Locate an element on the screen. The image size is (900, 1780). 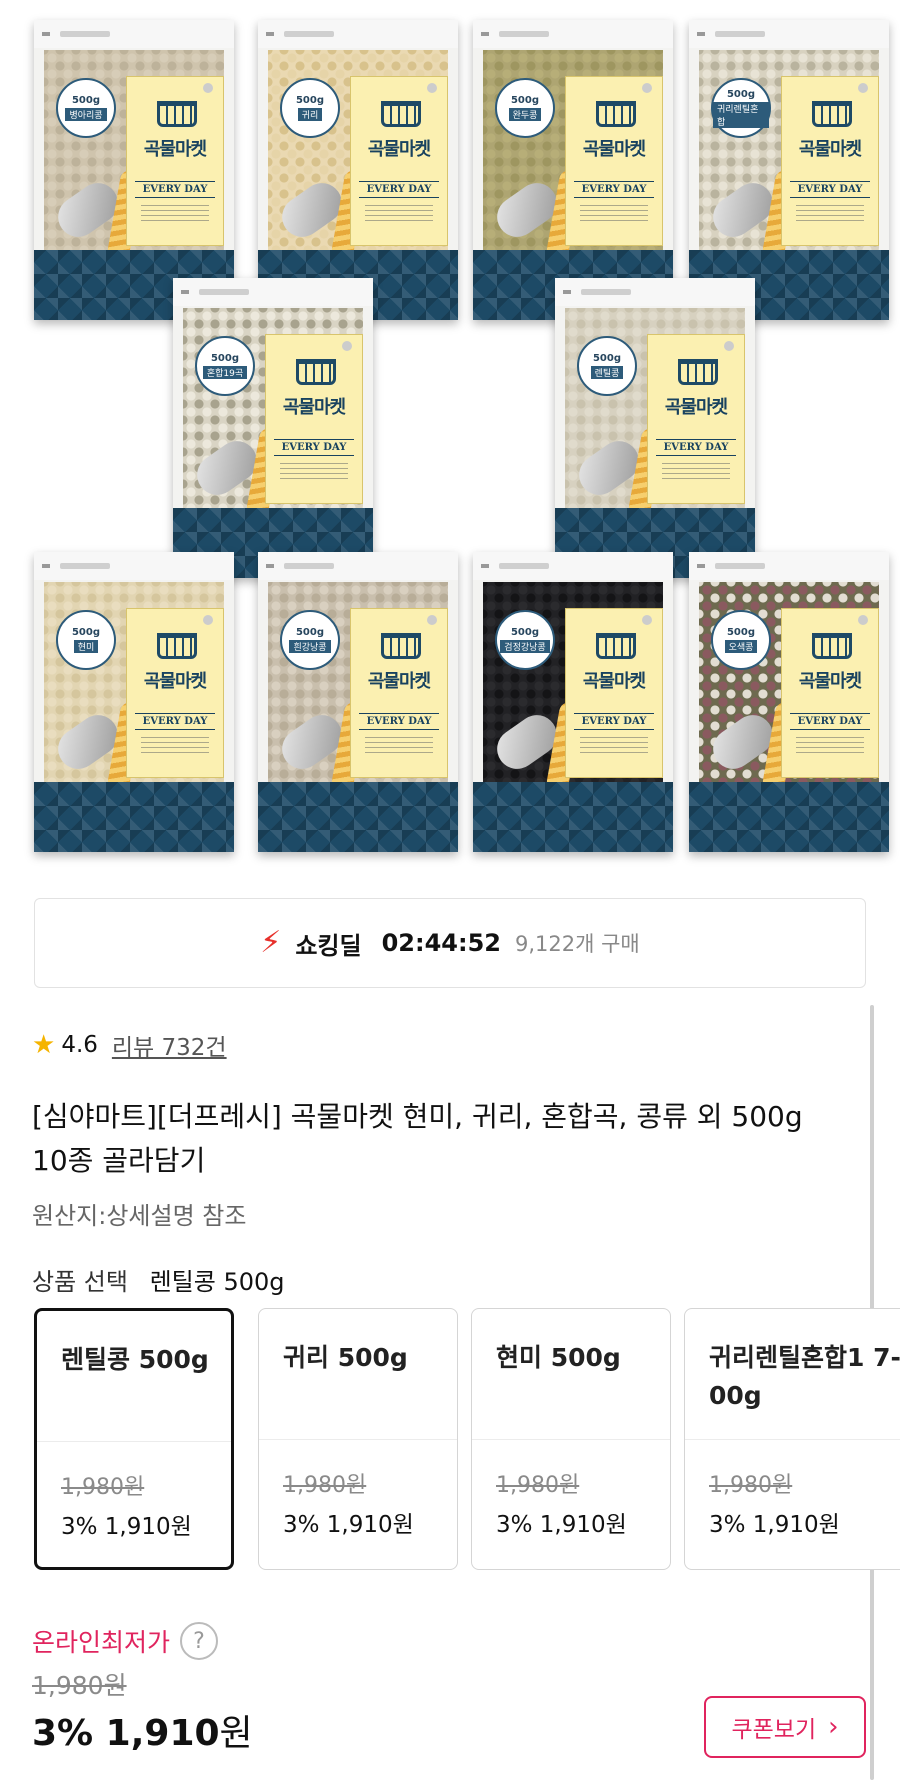
bag-grain-name: 흰강낭콩 is located at coordinates (310, 646).